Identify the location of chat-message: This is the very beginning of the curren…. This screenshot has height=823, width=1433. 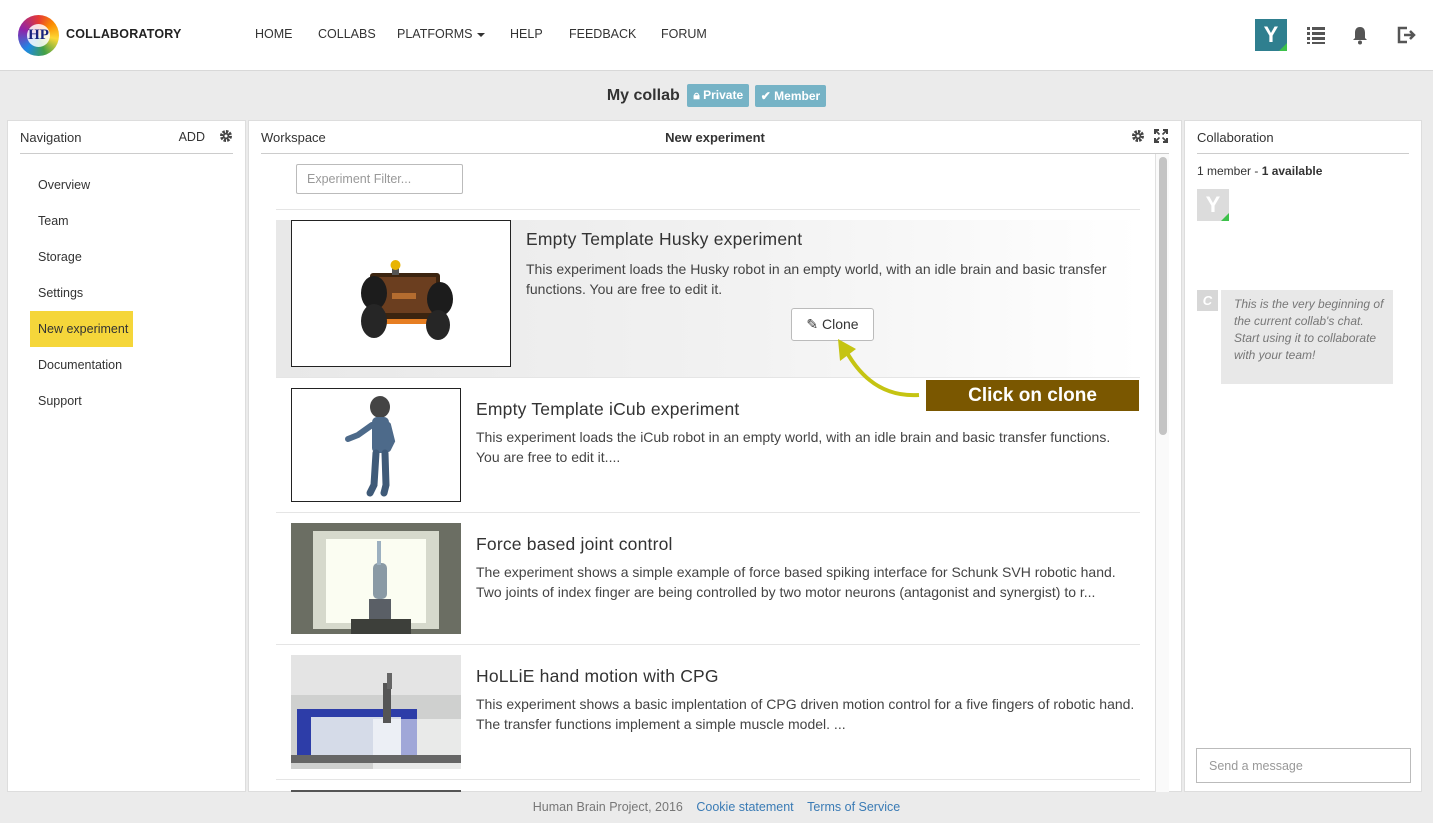
(1307, 337).